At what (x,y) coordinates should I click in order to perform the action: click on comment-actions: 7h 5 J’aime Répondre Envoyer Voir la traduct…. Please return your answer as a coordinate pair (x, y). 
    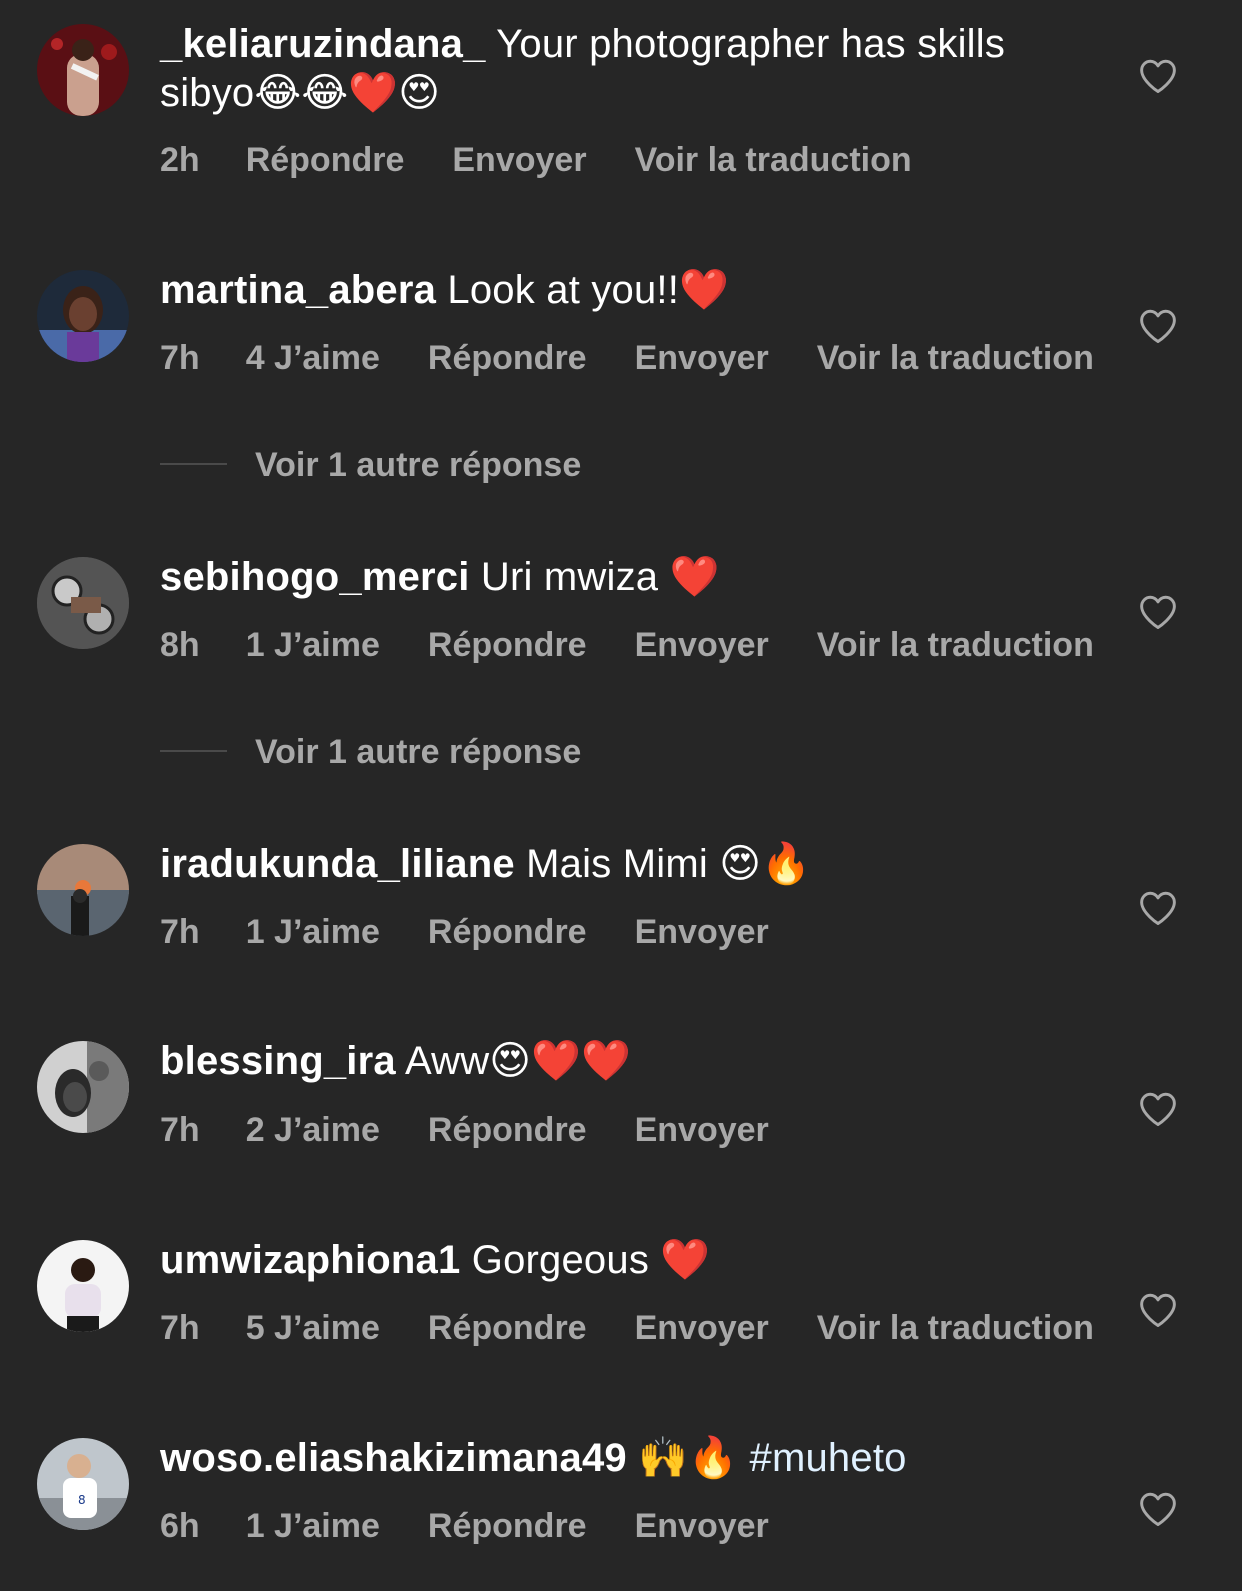
    Looking at the image, I should click on (627, 1328).